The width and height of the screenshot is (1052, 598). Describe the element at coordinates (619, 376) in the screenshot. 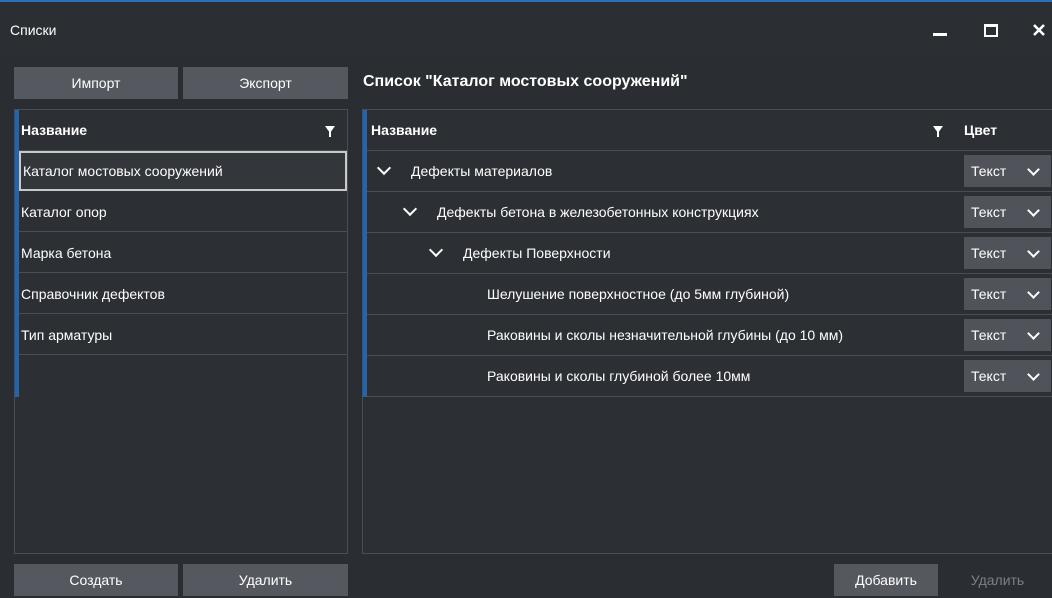

I see `tree-row-label: Раковины и сколы глубиной более 10мм` at that location.